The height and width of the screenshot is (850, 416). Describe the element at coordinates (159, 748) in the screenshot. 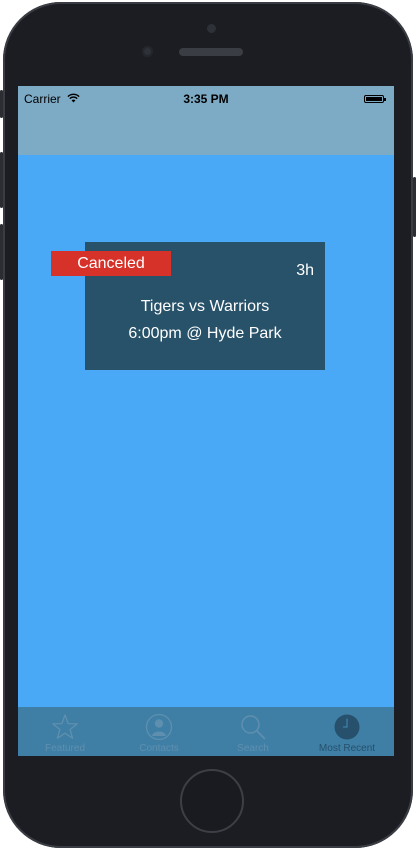

I see `tab-label: Contacts` at that location.